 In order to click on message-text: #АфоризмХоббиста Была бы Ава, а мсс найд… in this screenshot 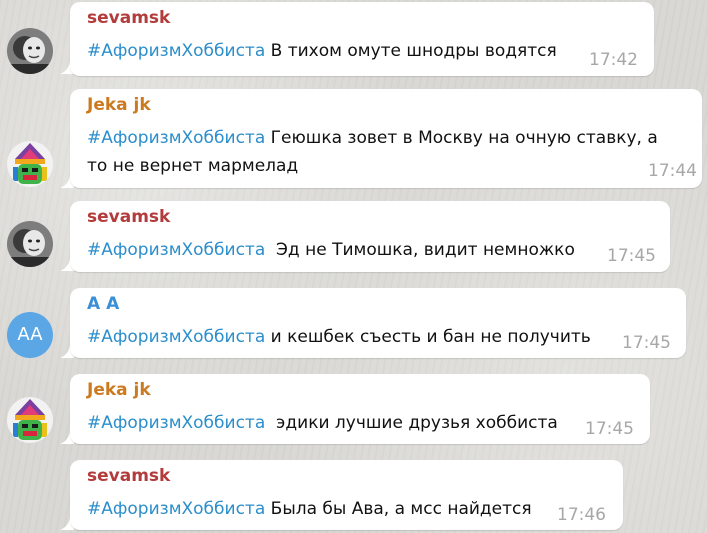, I will do `click(309, 509)`.